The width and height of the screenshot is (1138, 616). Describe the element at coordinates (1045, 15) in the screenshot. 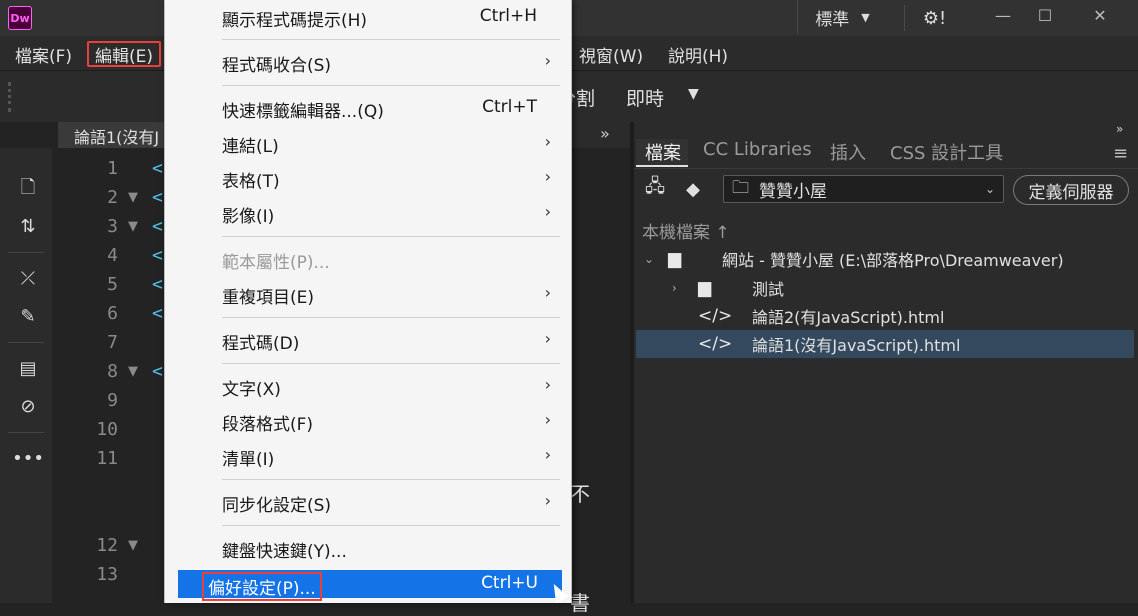

I see `maximize-button: ☐` at that location.